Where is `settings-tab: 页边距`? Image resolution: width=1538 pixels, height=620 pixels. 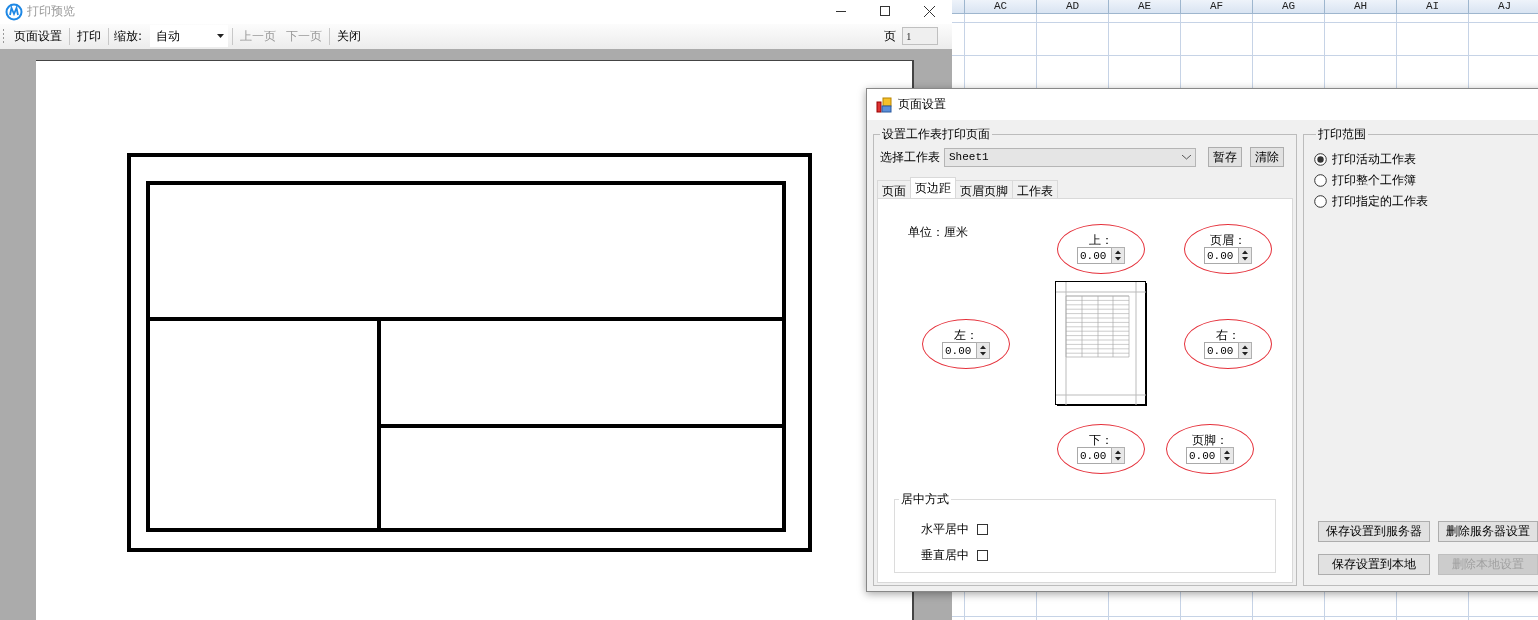
settings-tab: 页边距 is located at coordinates (933, 187).